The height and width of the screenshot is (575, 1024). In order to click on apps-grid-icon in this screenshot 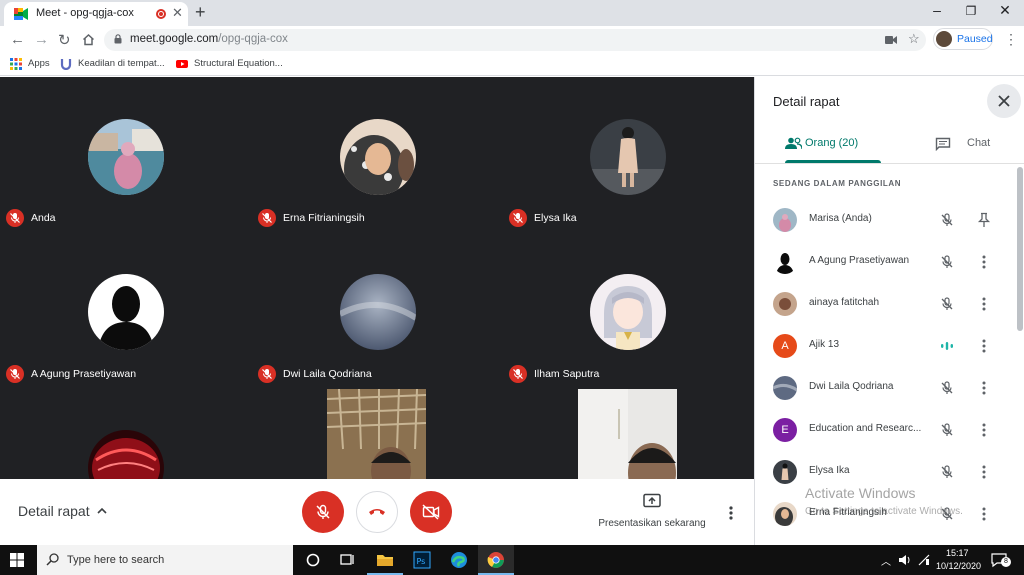, I will do `click(16, 64)`.